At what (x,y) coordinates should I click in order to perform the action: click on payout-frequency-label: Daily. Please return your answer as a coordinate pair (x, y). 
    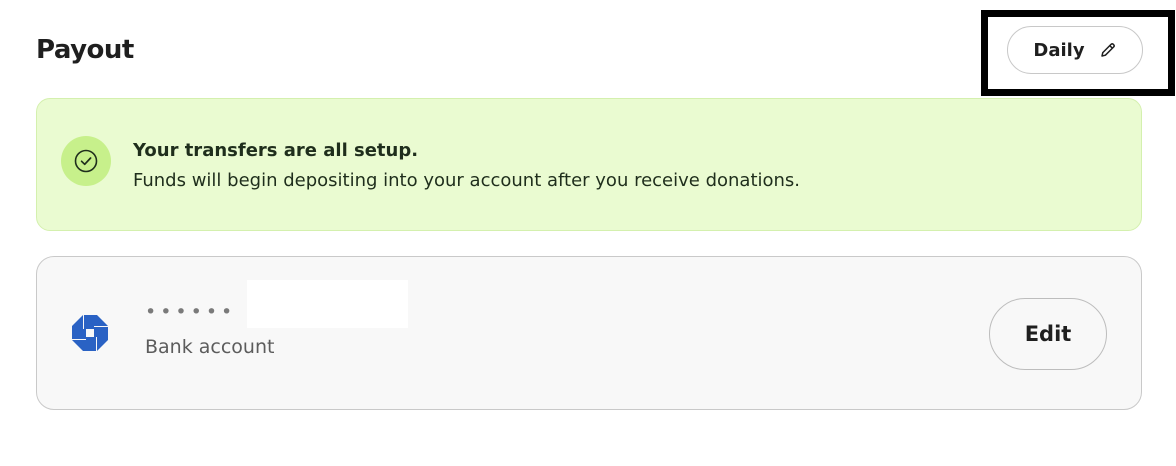
    Looking at the image, I should click on (1059, 50).